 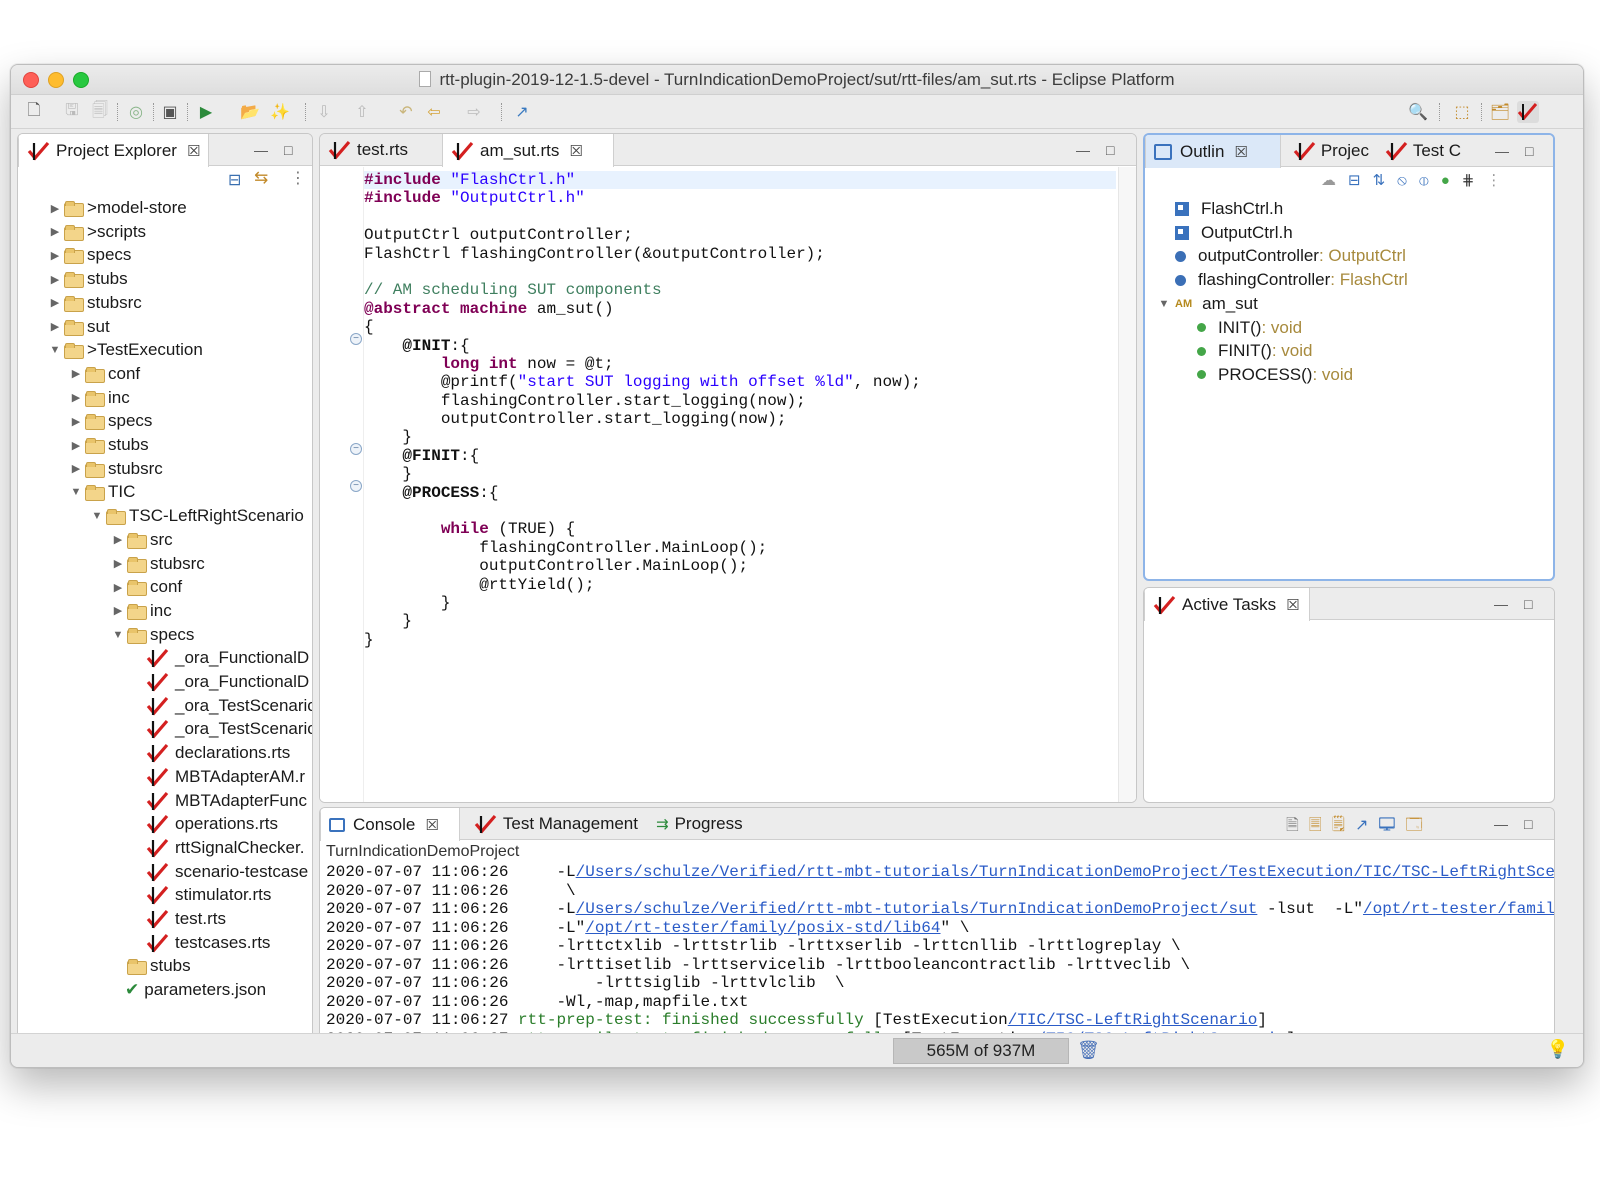 What do you see at coordinates (528, 150) in the screenshot?
I see `tab-am-sut-rts: am_sut.rts ☒` at bounding box center [528, 150].